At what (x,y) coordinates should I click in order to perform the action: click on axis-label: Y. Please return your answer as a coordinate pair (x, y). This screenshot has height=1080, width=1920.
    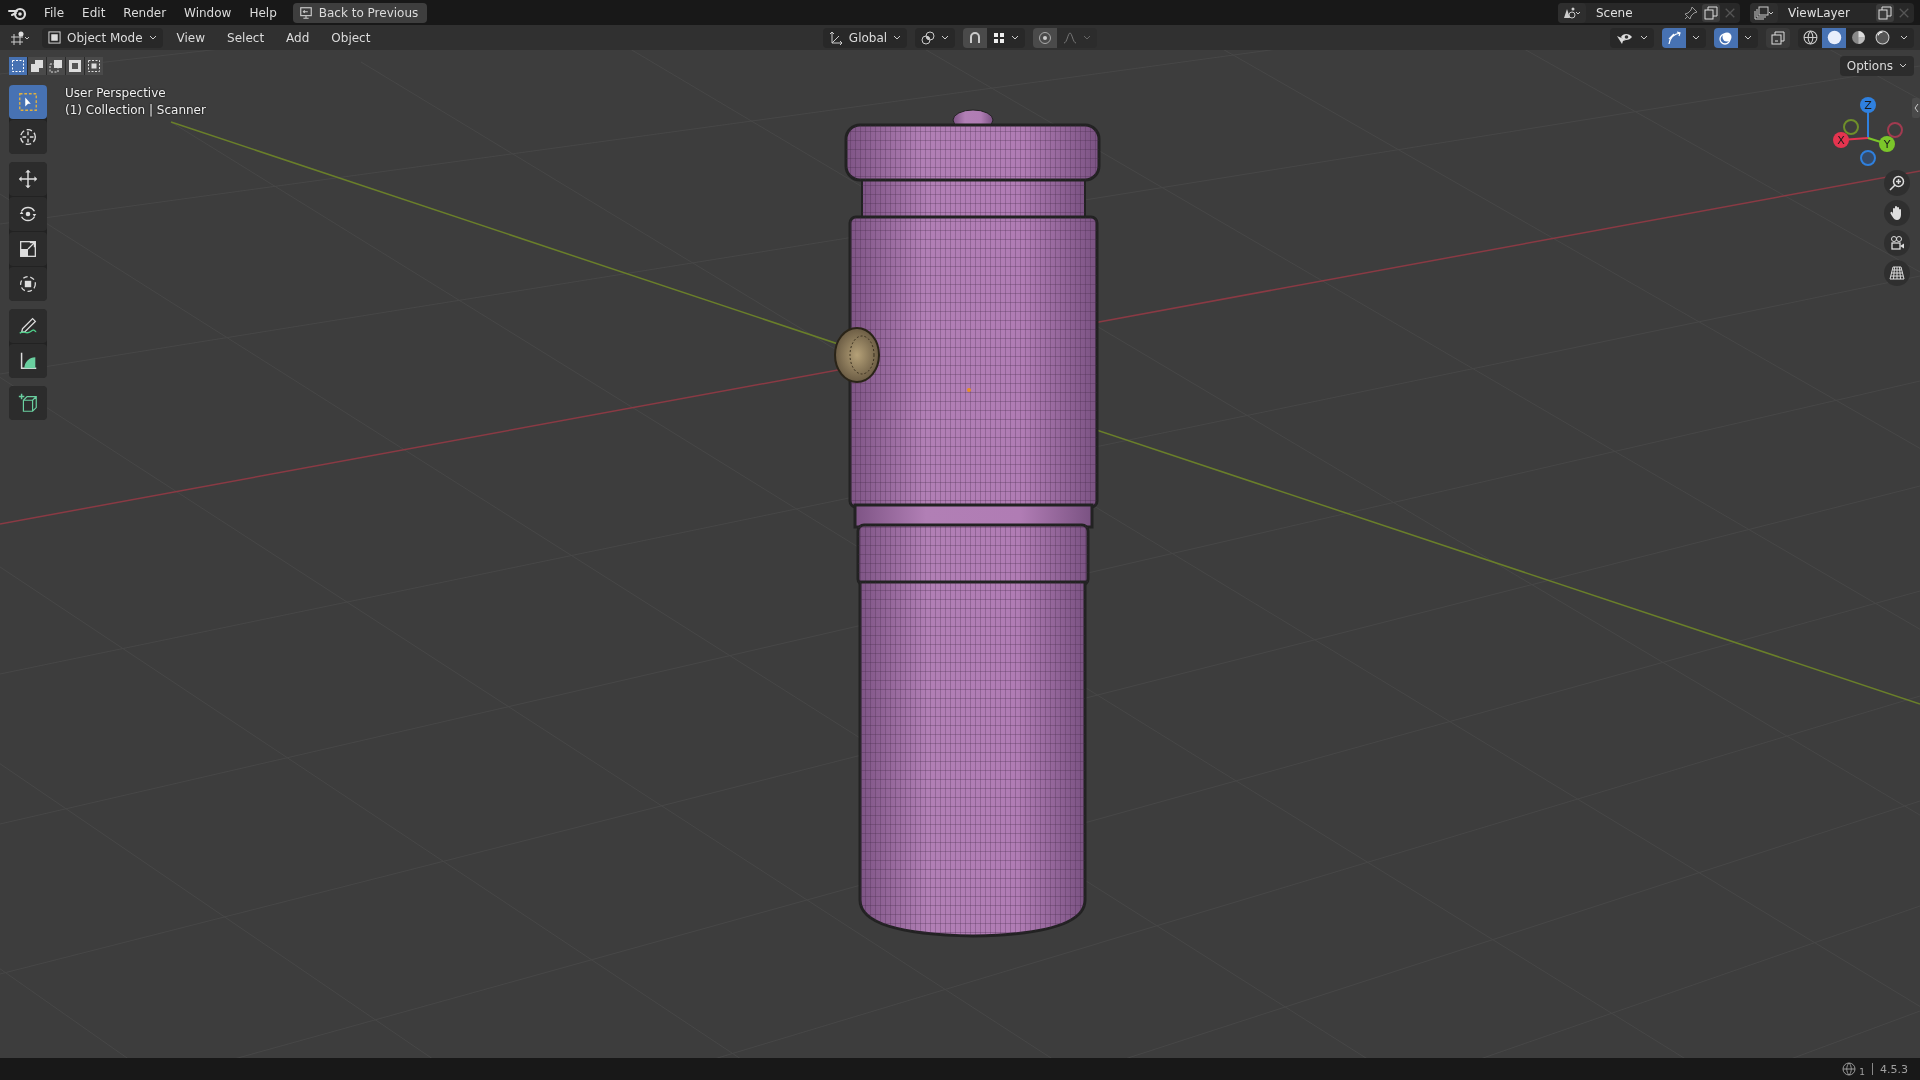
    Looking at the image, I should click on (1887, 144).